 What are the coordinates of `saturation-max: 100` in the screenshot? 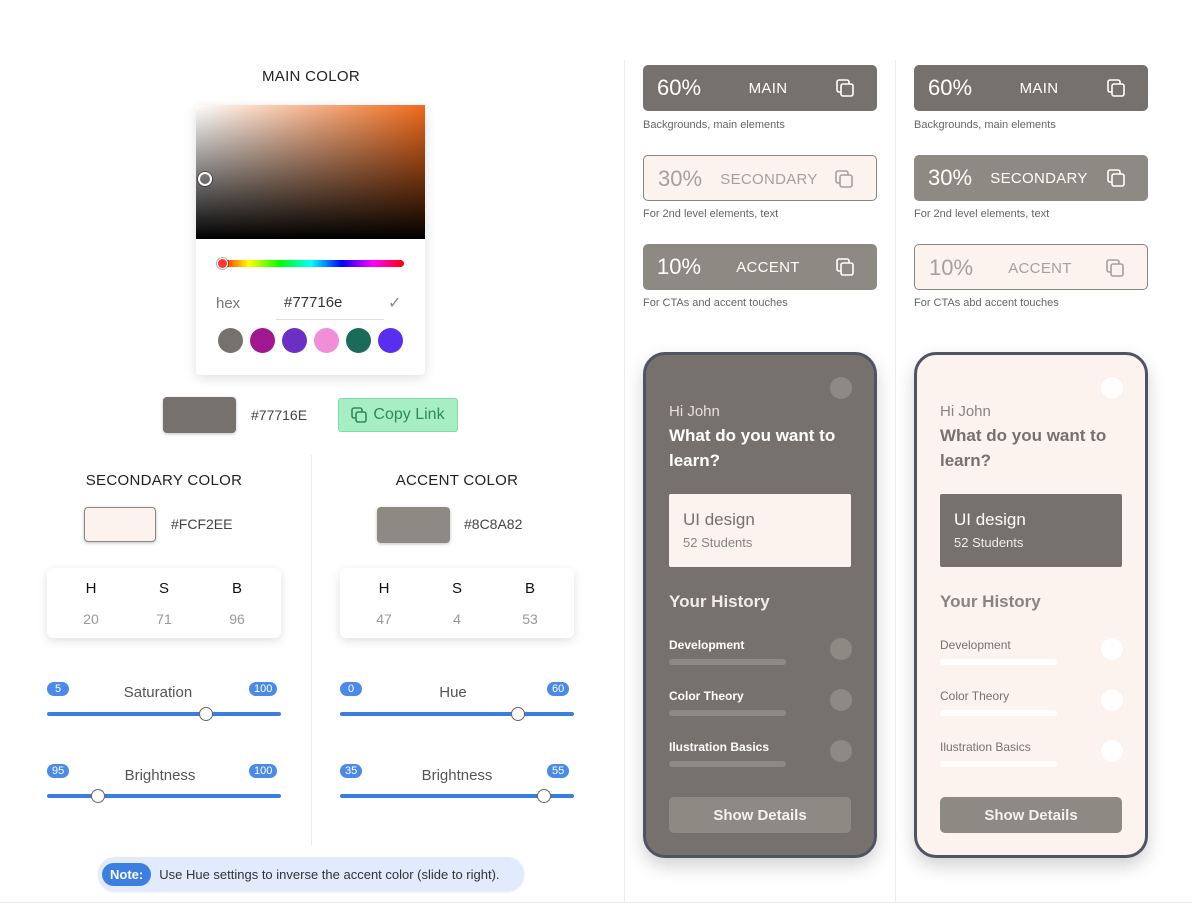 It's located at (263, 689).